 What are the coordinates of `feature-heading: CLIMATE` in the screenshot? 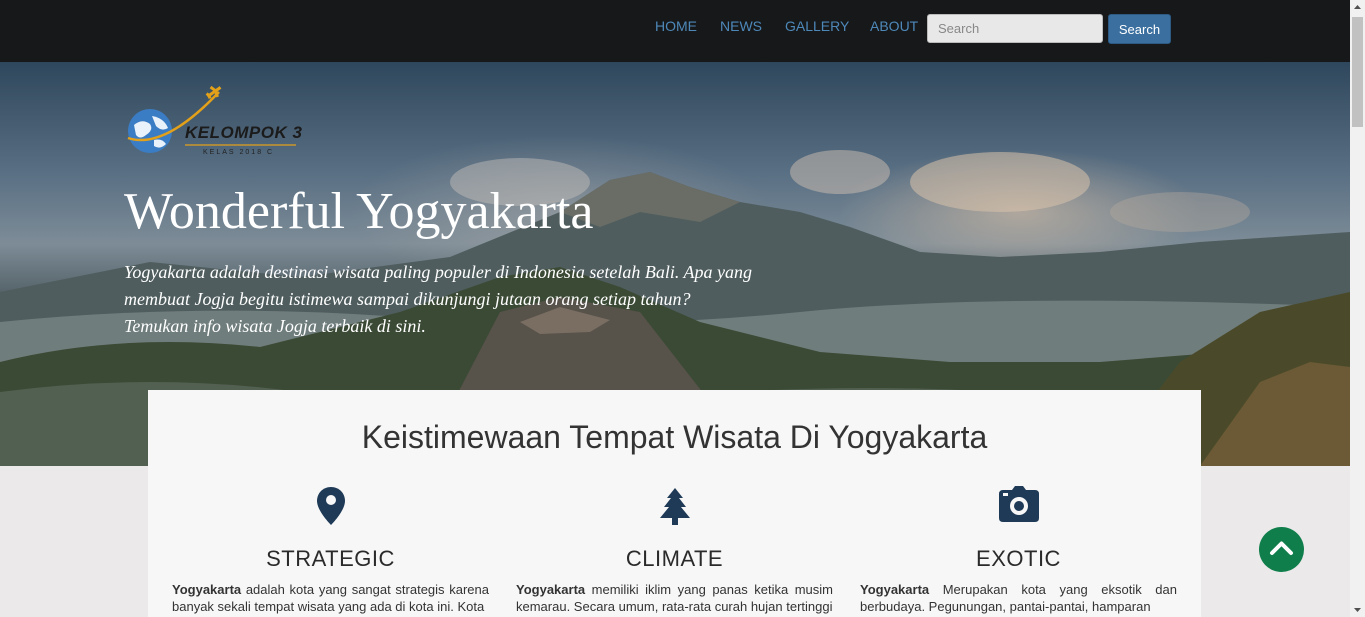 It's located at (674, 558).